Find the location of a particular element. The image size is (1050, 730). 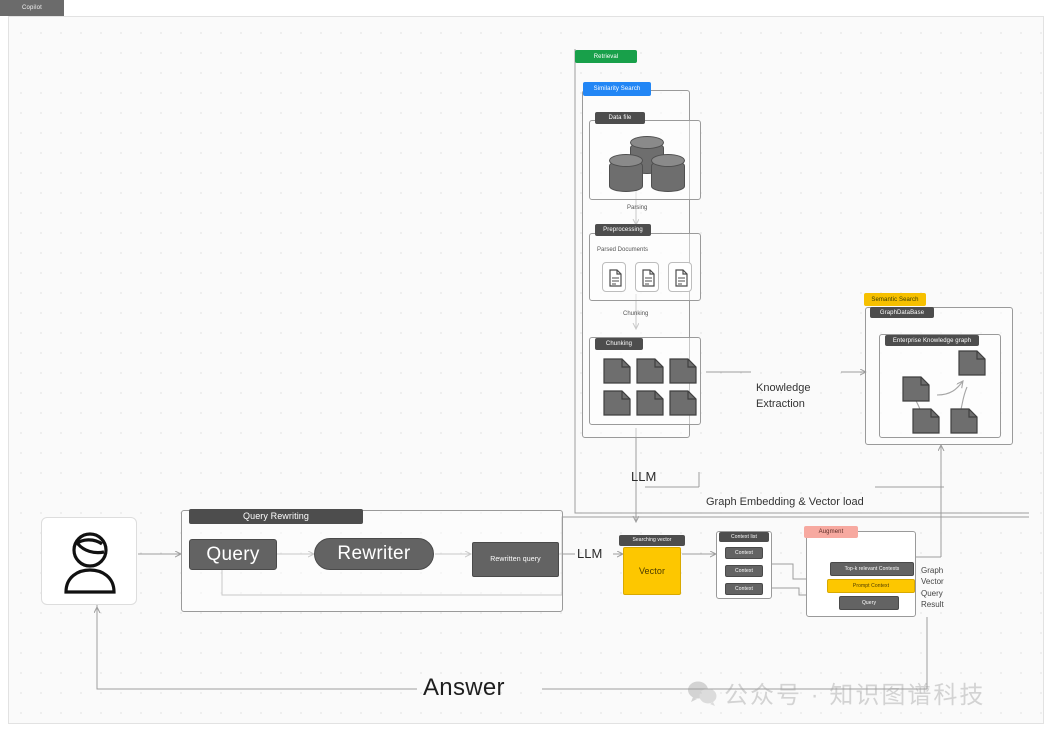

edge-label-llm-top: LLM is located at coordinates (643, 477).